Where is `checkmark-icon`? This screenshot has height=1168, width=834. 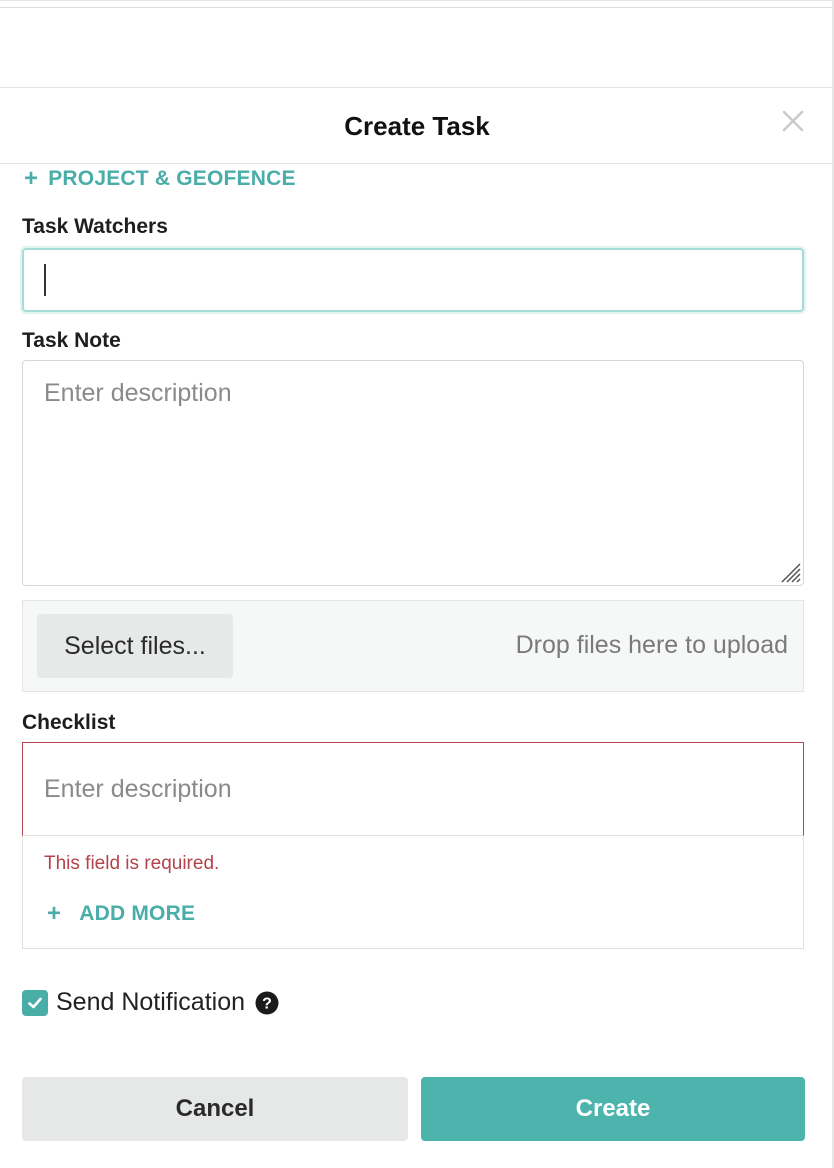
checkmark-icon is located at coordinates (35, 1002).